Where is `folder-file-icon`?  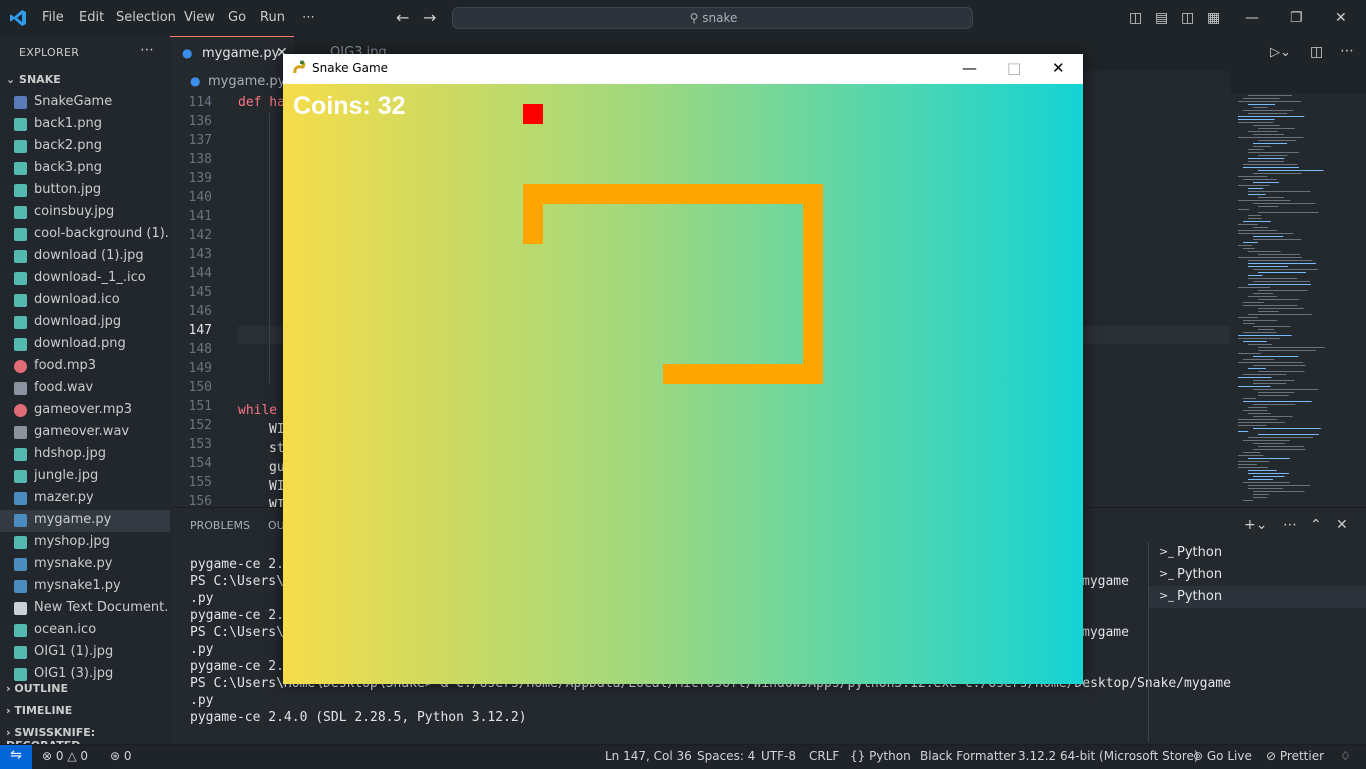 folder-file-icon is located at coordinates (20, 102).